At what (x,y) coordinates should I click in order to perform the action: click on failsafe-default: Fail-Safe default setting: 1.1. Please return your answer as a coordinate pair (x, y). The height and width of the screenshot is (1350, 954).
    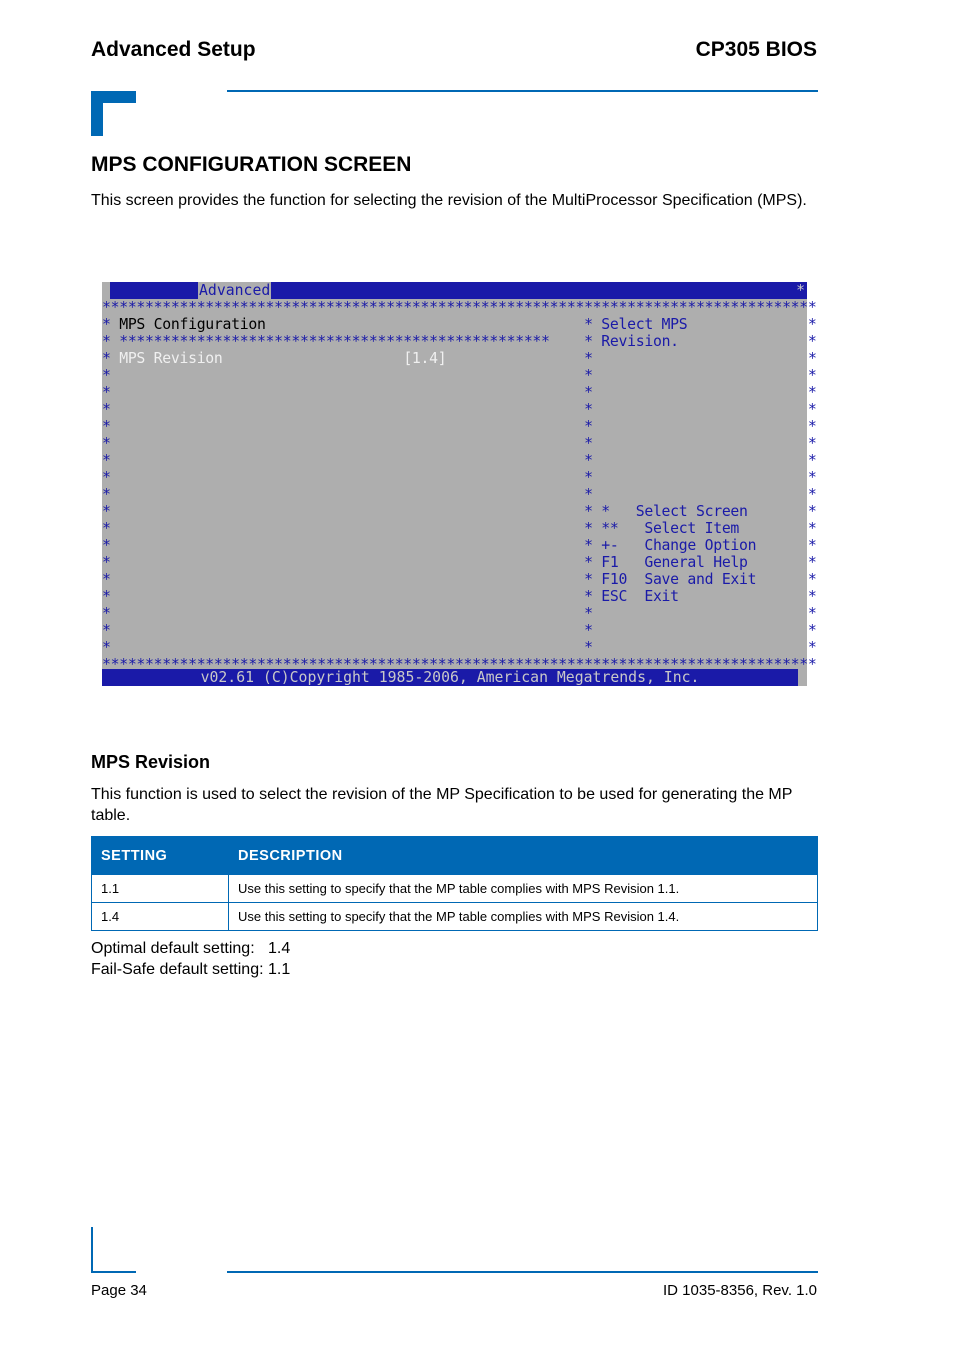
    Looking at the image, I should click on (190, 969).